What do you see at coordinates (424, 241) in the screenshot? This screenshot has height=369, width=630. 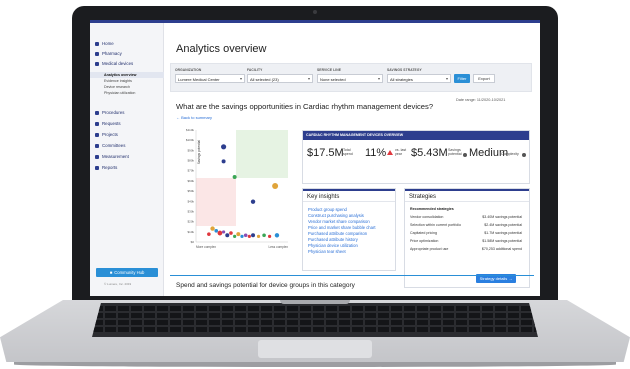 I see `strategy-name: Price optimization` at bounding box center [424, 241].